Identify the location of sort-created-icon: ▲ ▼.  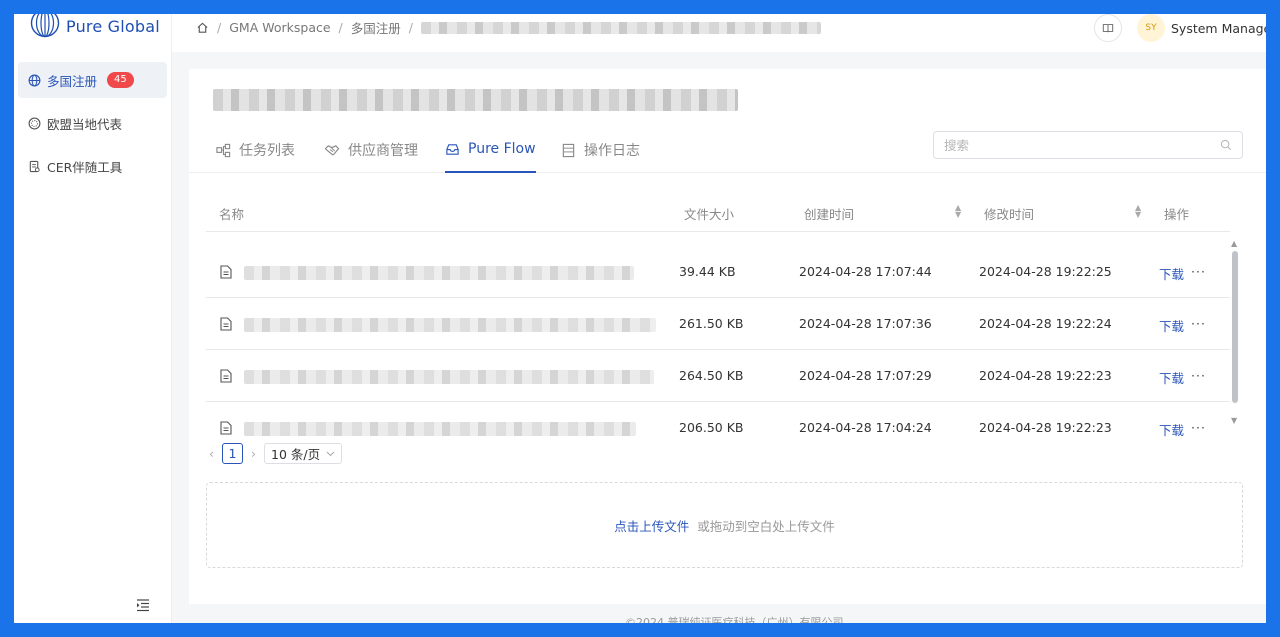
(958, 211).